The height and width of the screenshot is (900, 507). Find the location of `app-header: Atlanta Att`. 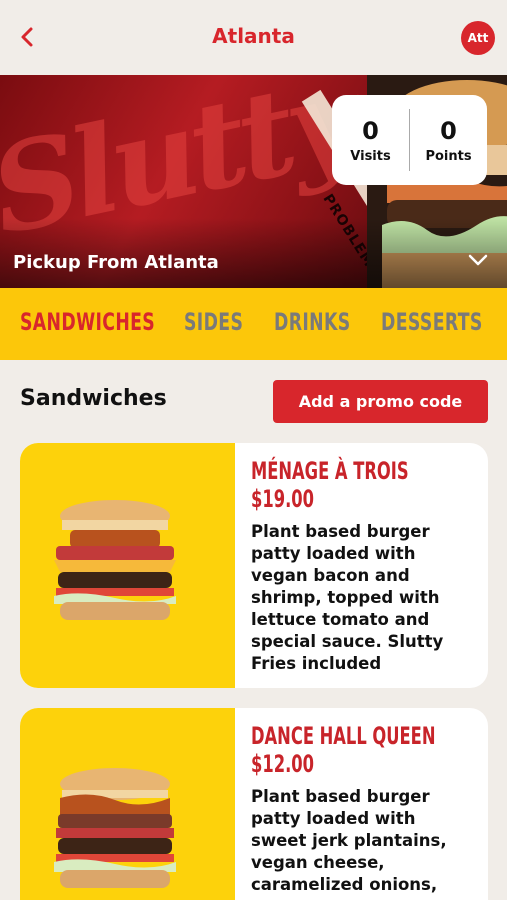

app-header: Atlanta Att is located at coordinates (253, 37).